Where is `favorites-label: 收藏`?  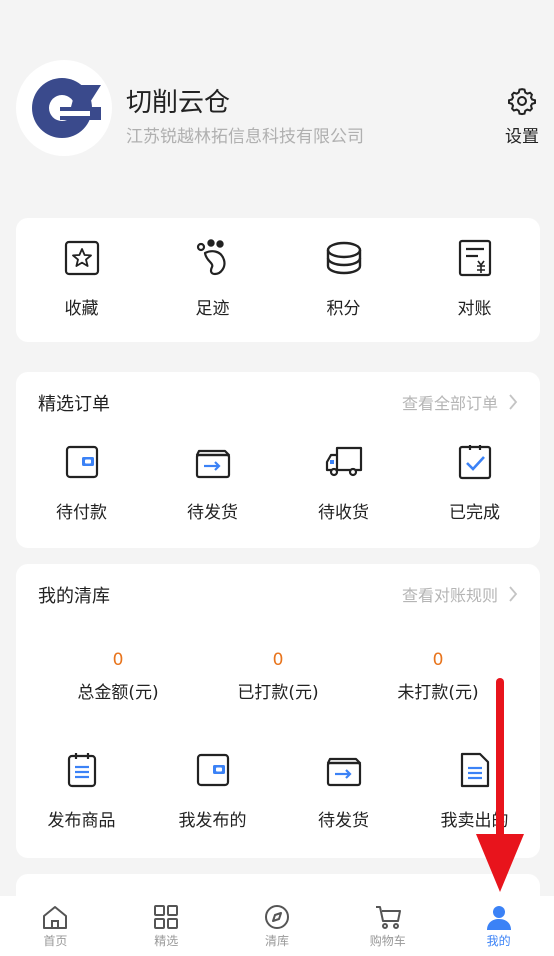
favorites-label: 收藏 is located at coordinates (81, 309).